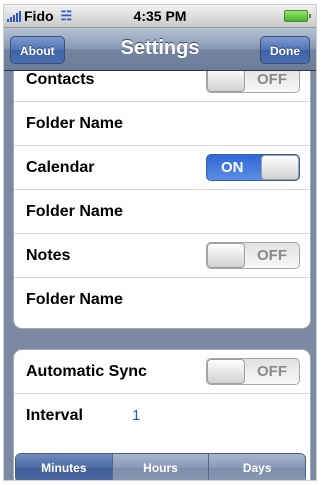  I want to click on interval-unit-segmented-control: Minutes Hours Days, so click(160, 466).